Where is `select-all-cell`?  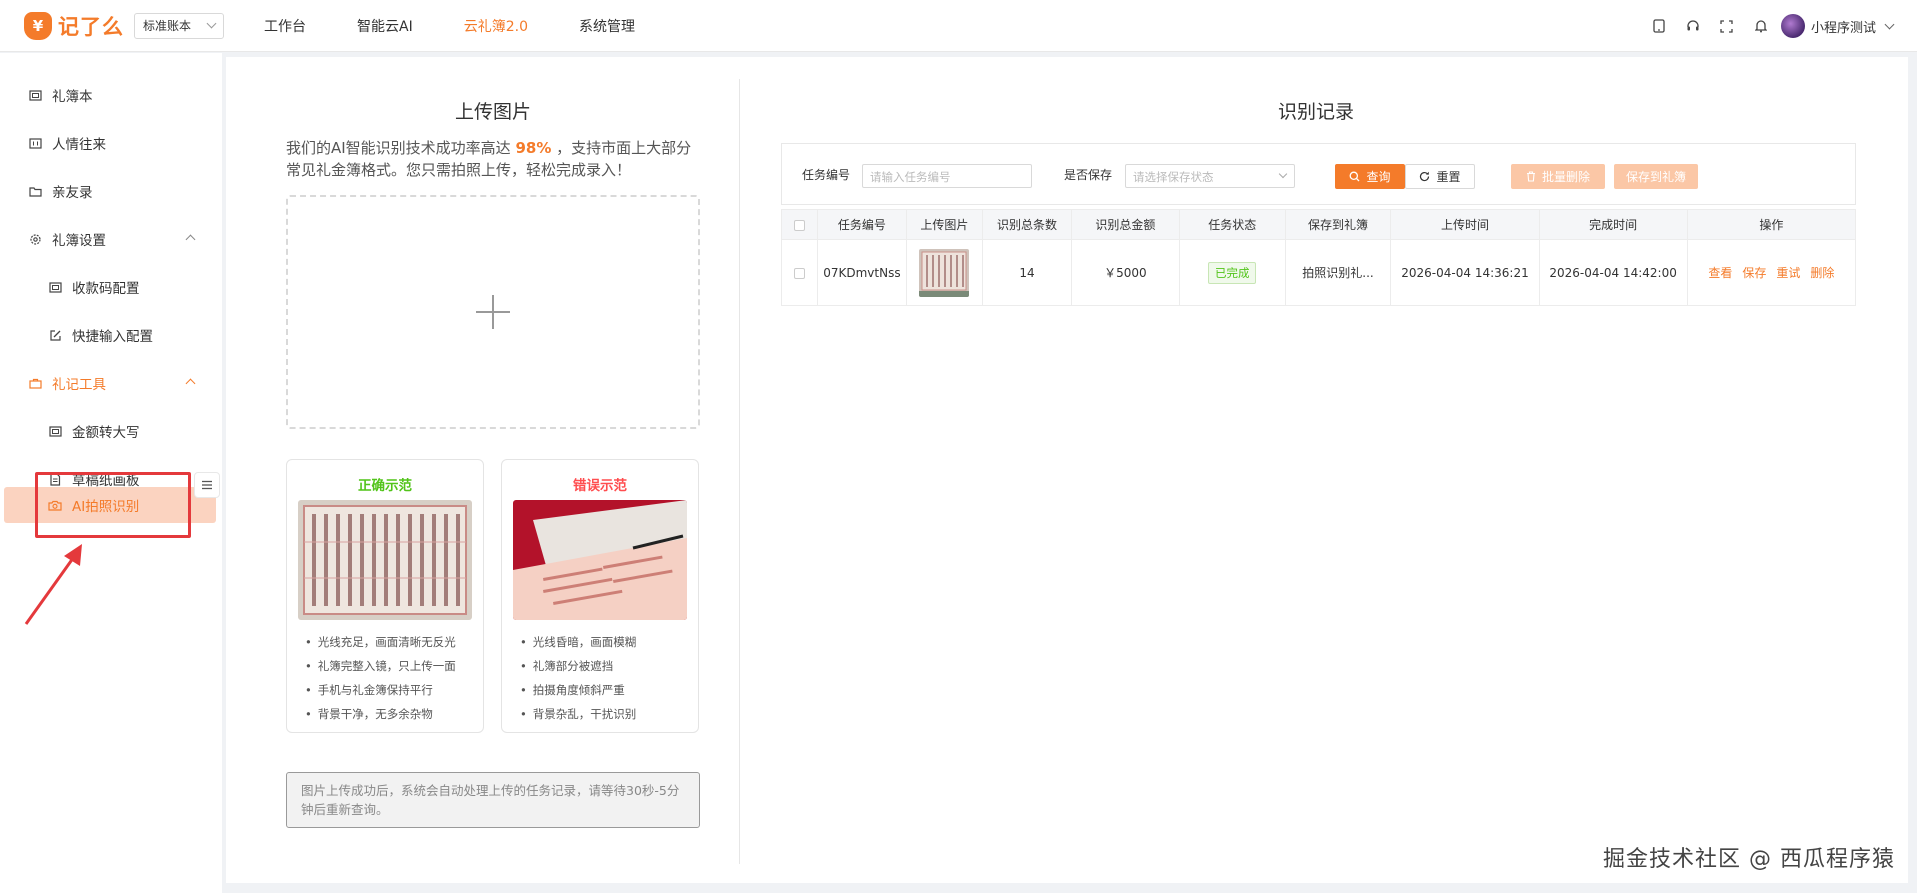
select-all-cell is located at coordinates (799, 224).